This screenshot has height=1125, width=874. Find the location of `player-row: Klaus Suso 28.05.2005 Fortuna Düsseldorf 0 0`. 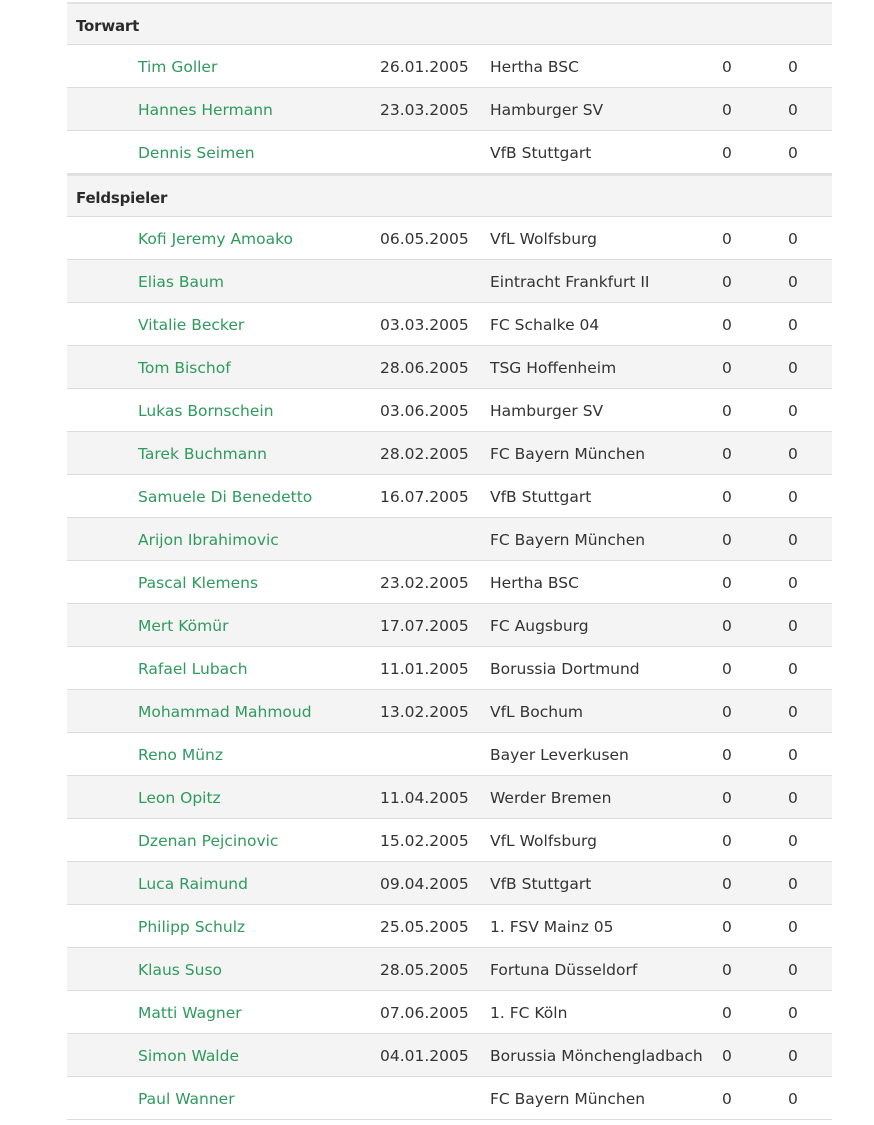

player-row: Klaus Suso 28.05.2005 Fortuna Düsseldorf 0 0 is located at coordinates (449, 969).